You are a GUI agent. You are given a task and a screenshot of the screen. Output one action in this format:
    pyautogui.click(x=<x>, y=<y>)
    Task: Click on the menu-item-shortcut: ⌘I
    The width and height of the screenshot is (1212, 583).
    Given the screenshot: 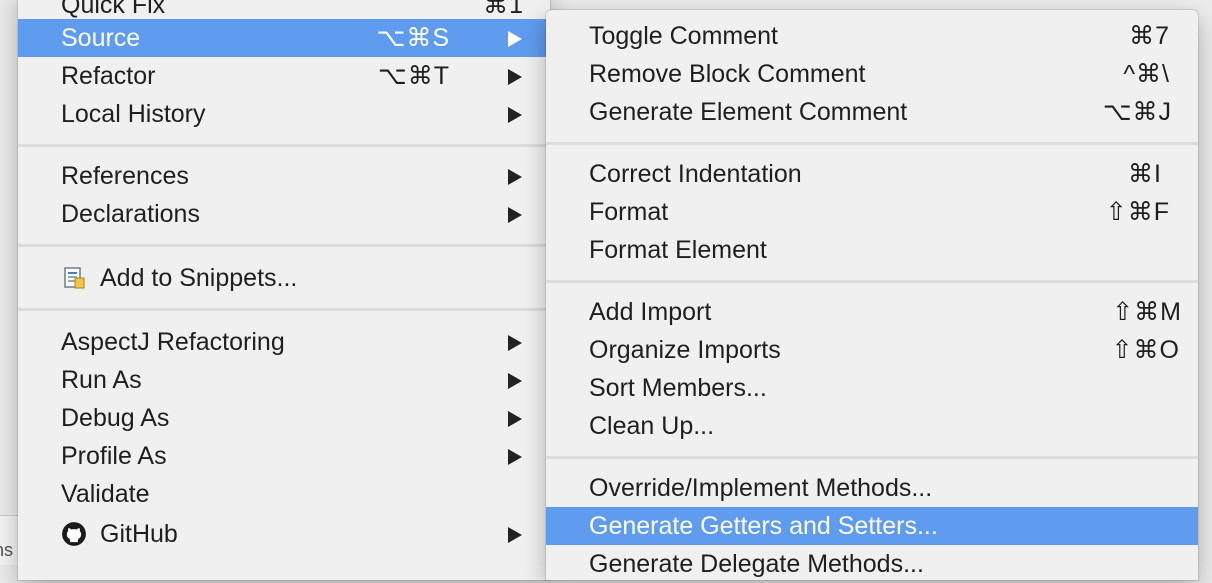 What is the action you would take?
    pyautogui.click(x=1145, y=174)
    